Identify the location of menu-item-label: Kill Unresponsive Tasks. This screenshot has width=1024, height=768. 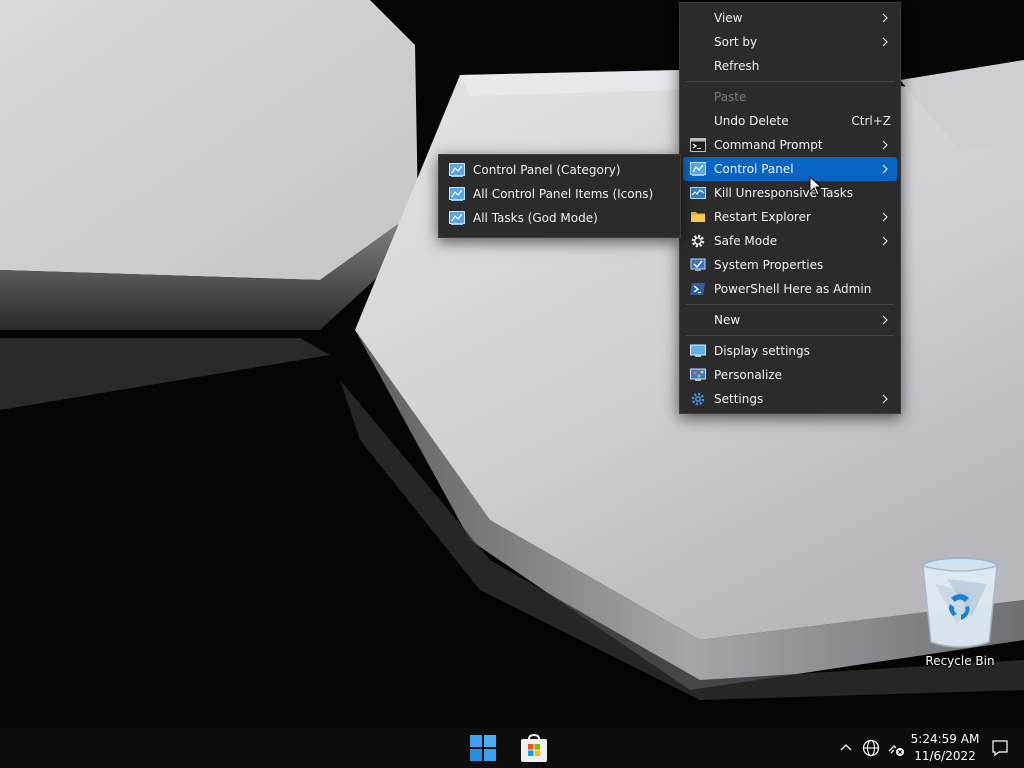
(783, 193).